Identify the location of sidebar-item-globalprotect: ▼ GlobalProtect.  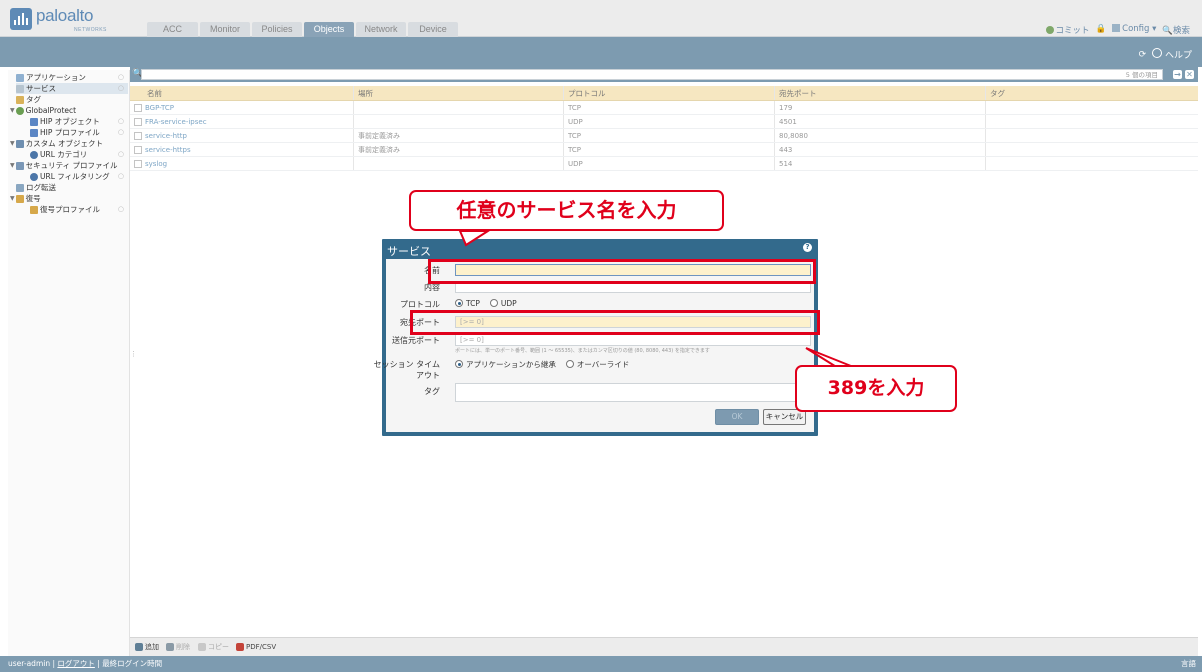
(69, 110).